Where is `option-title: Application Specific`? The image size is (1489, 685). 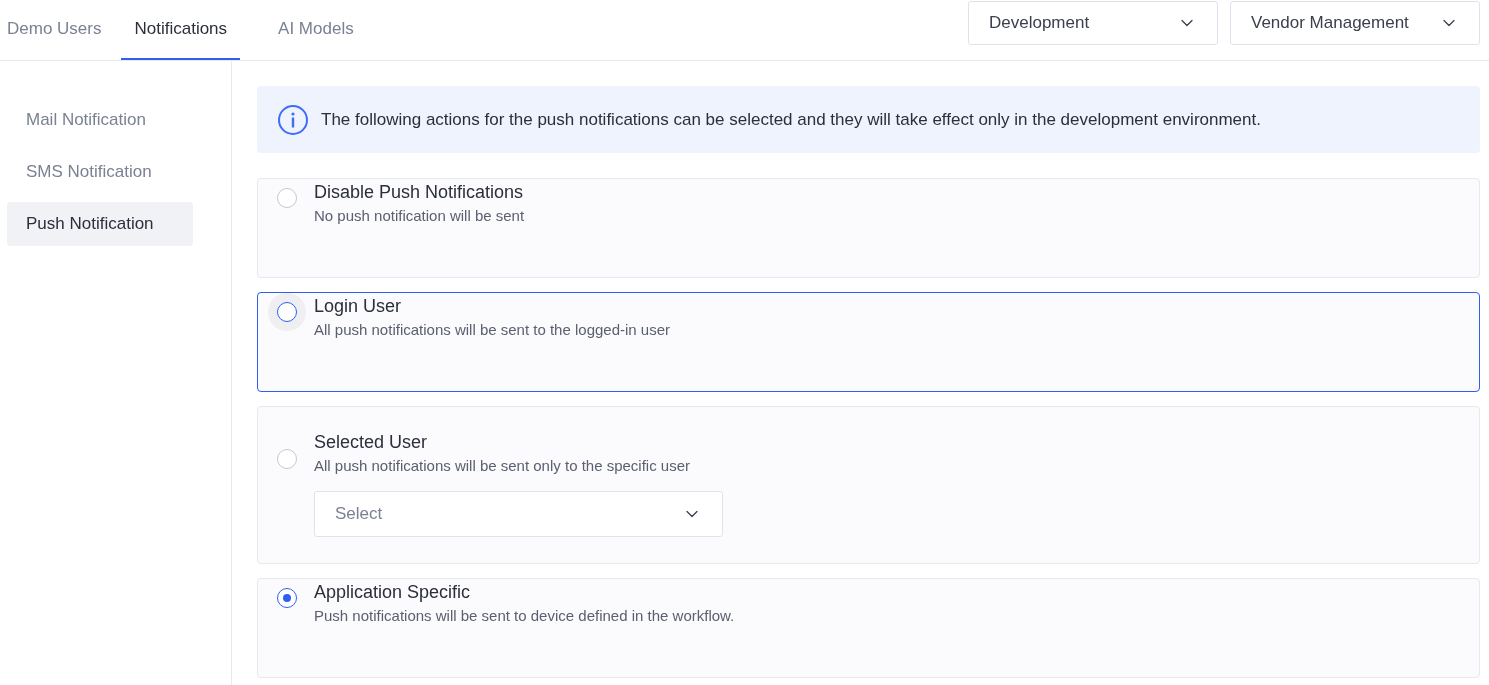
option-title: Application Specific is located at coordinates (393, 592).